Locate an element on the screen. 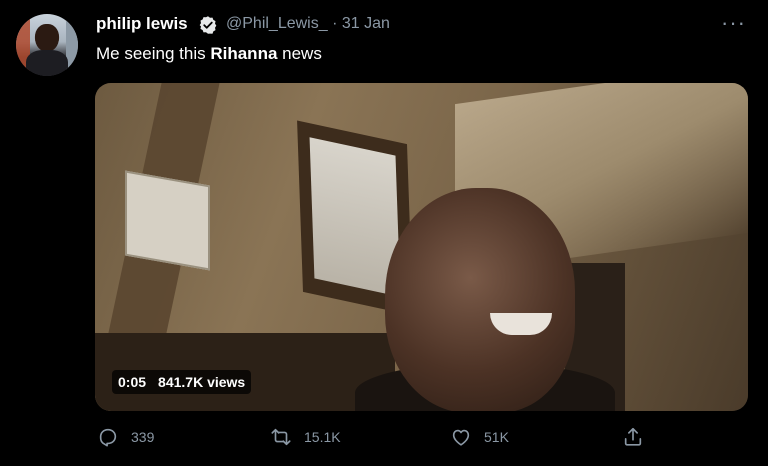  retweet-button: 15.1K is located at coordinates (305, 437).